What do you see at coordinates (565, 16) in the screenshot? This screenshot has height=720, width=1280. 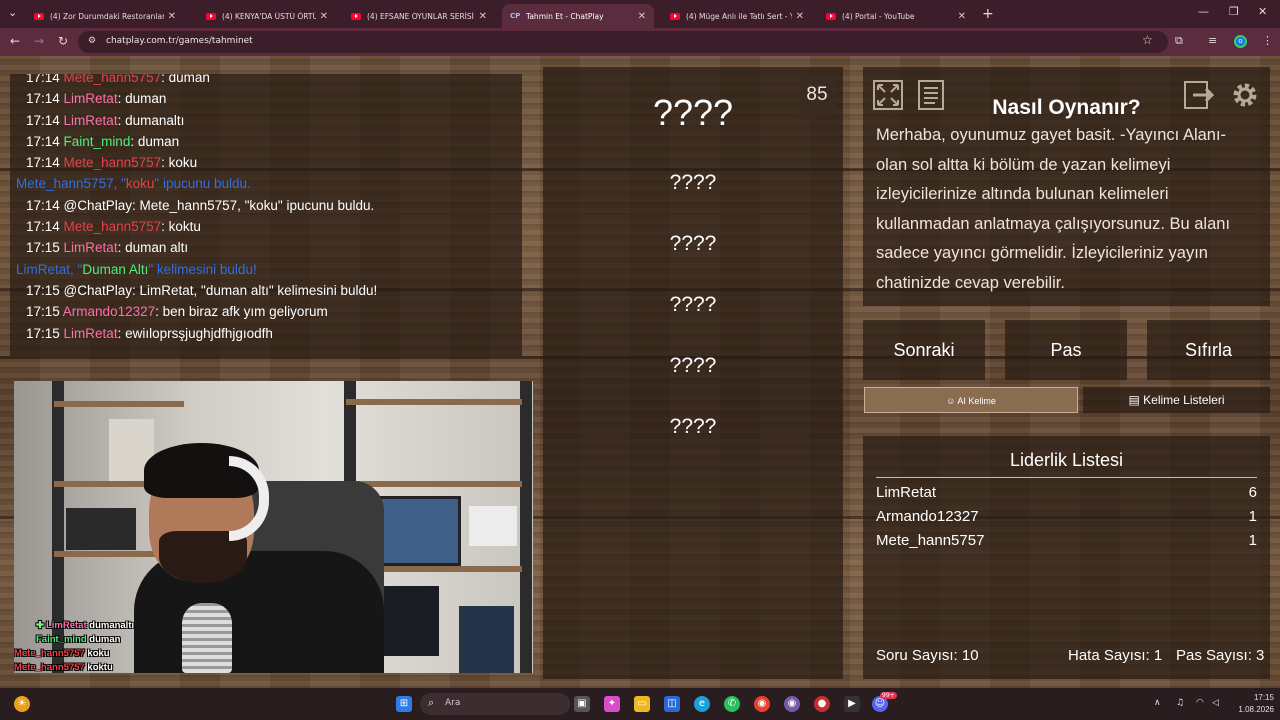 I see `browser-tab-title: Tahmin Et - ChatPlay` at bounding box center [565, 16].